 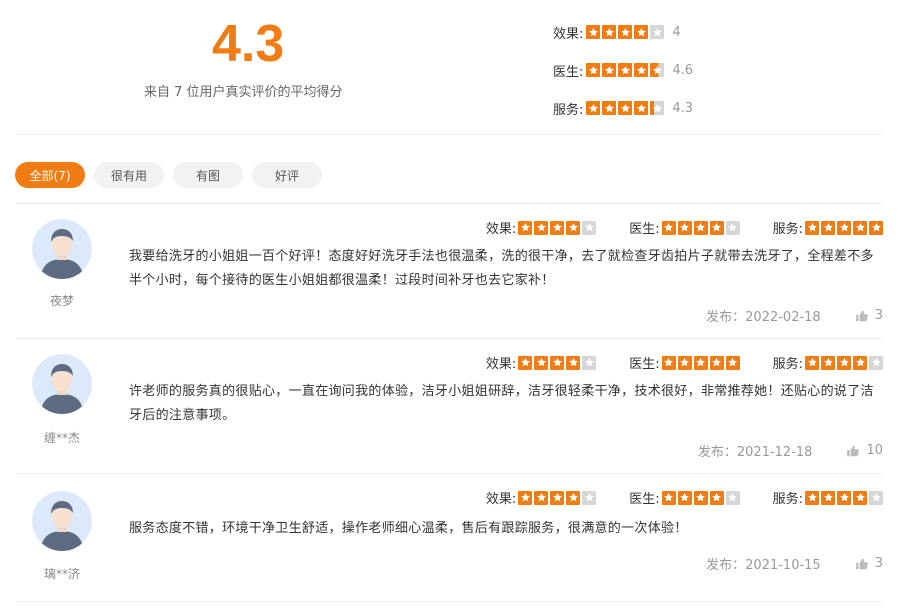 I want to click on thumbs-up-icon, so click(x=863, y=316).